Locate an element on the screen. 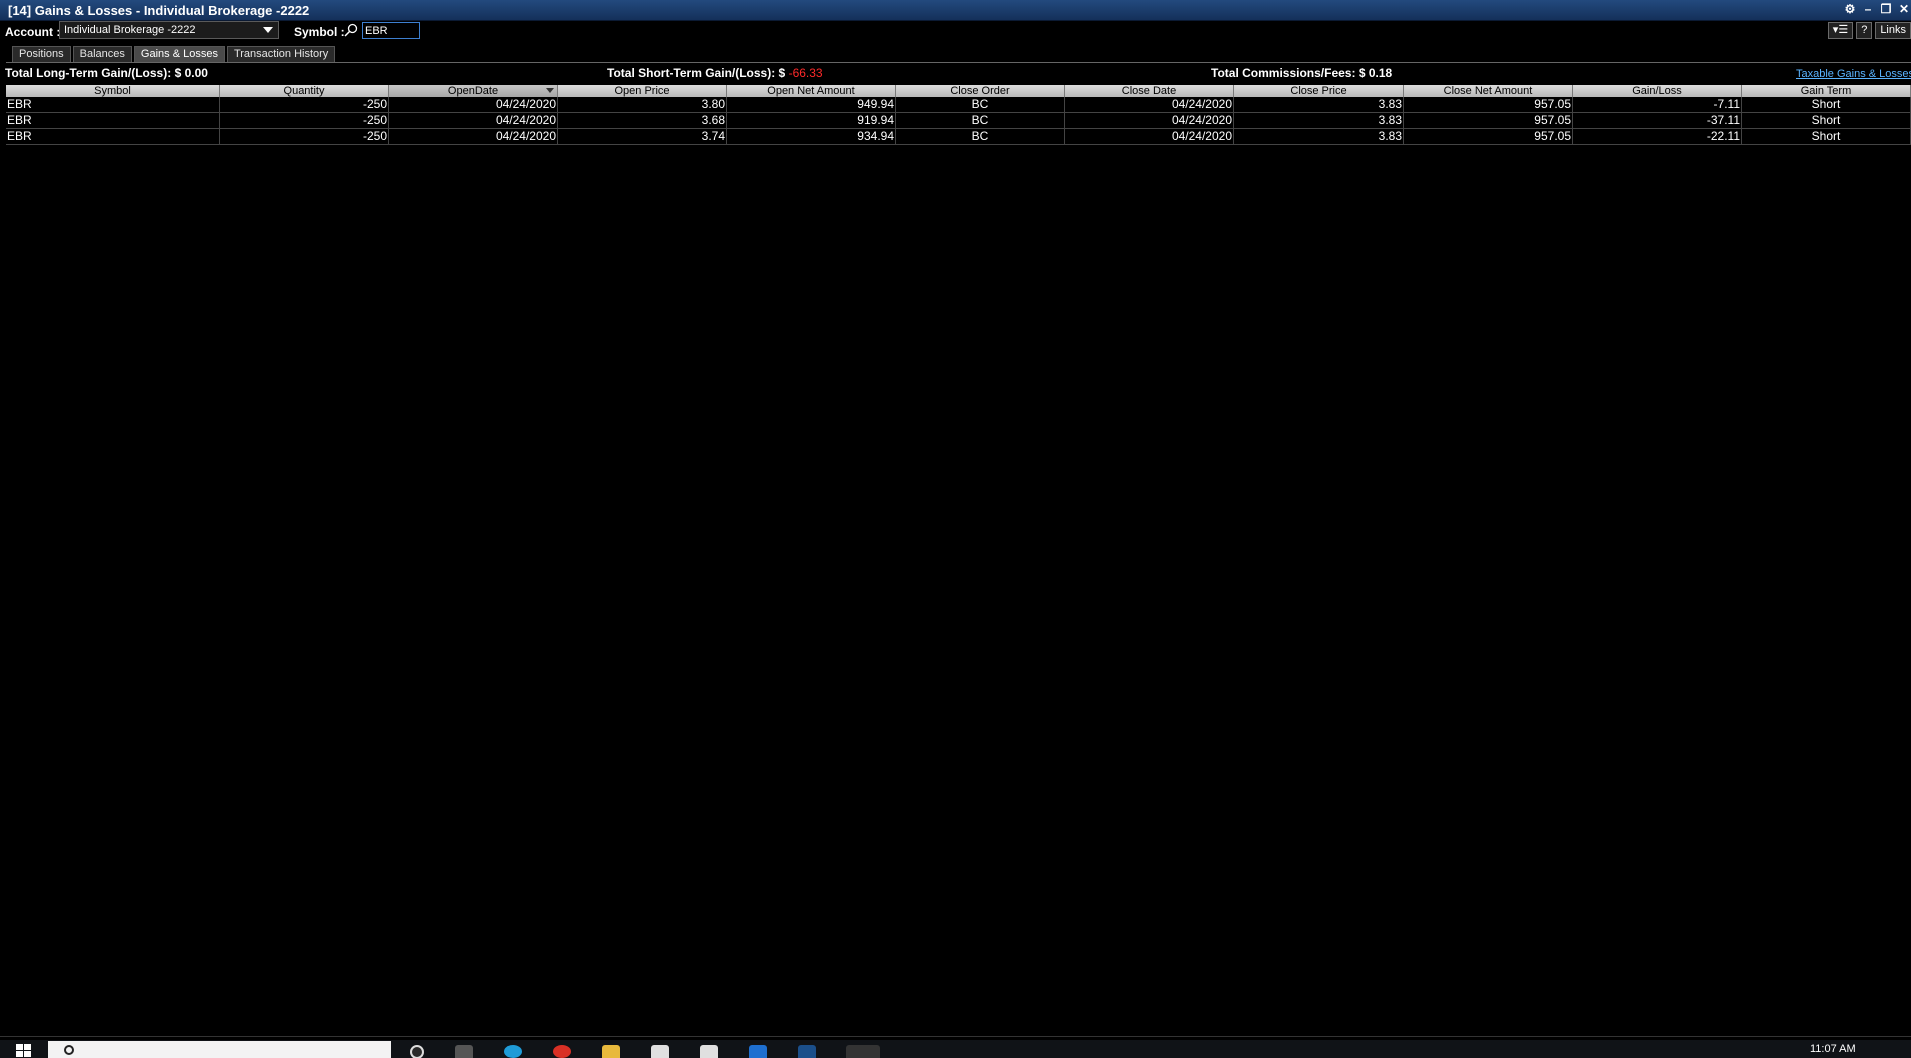 This screenshot has width=1911, height=1058. settings-icon: ⚙ is located at coordinates (1850, 9).